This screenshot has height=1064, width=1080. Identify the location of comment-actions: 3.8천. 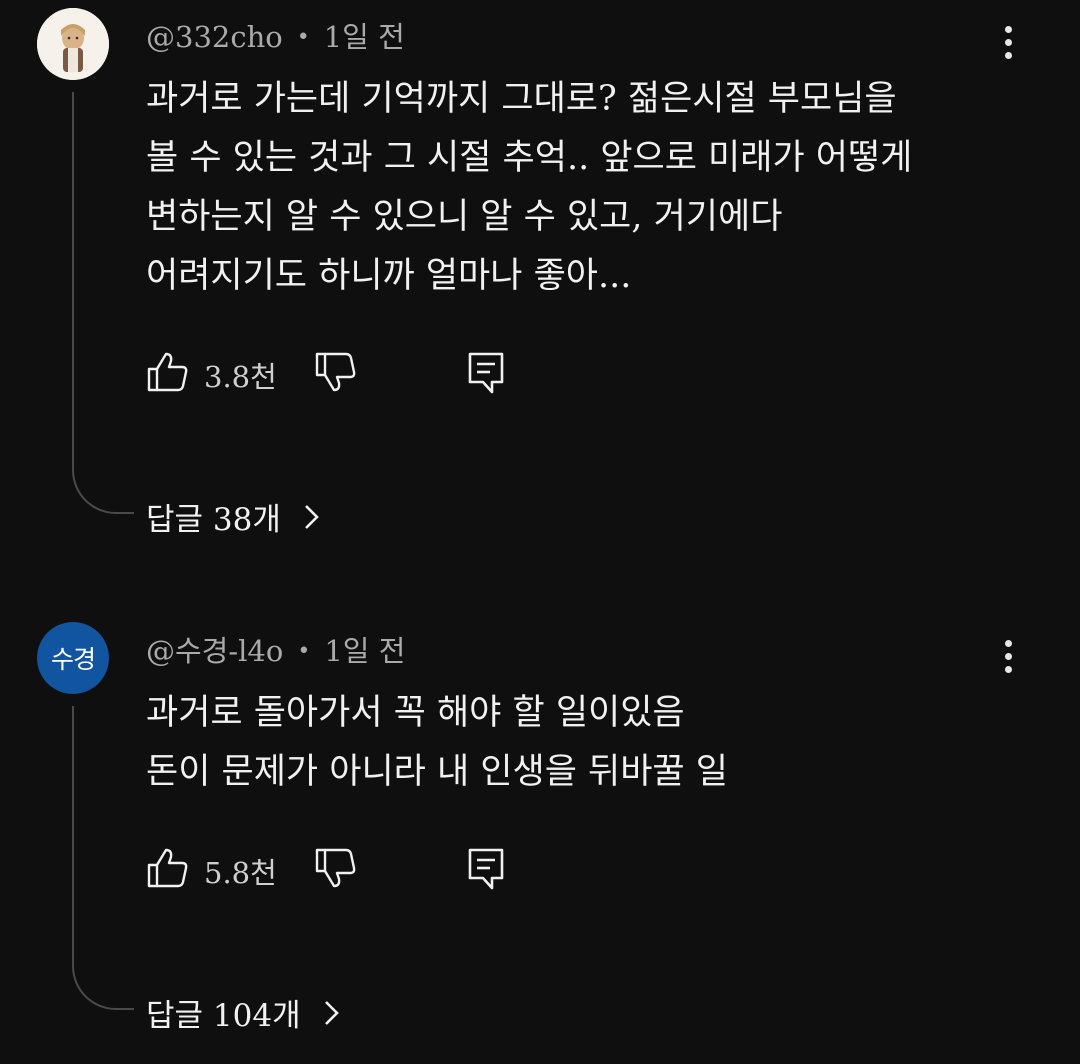
(346, 372).